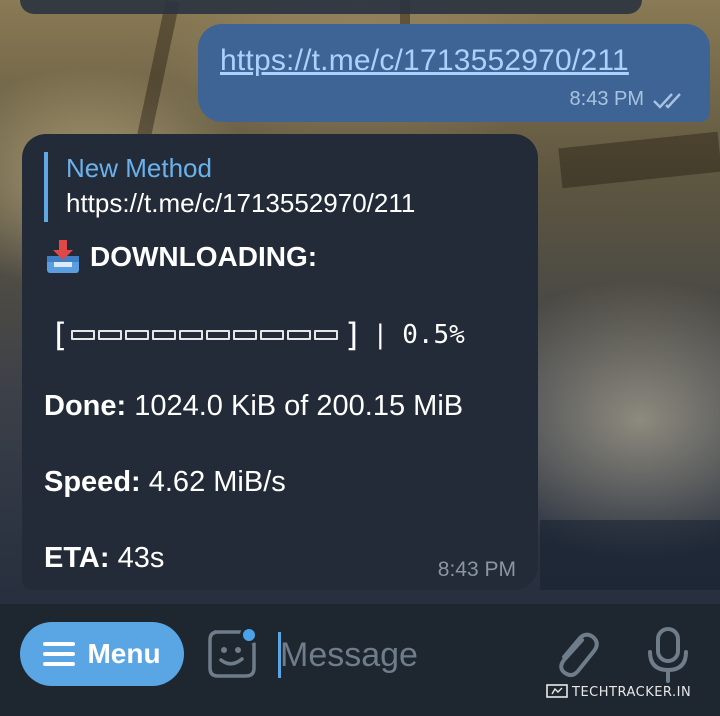 This screenshot has width=720, height=716. Describe the element at coordinates (157, 75) in the screenshot. I see `wallpaper-branch` at that location.